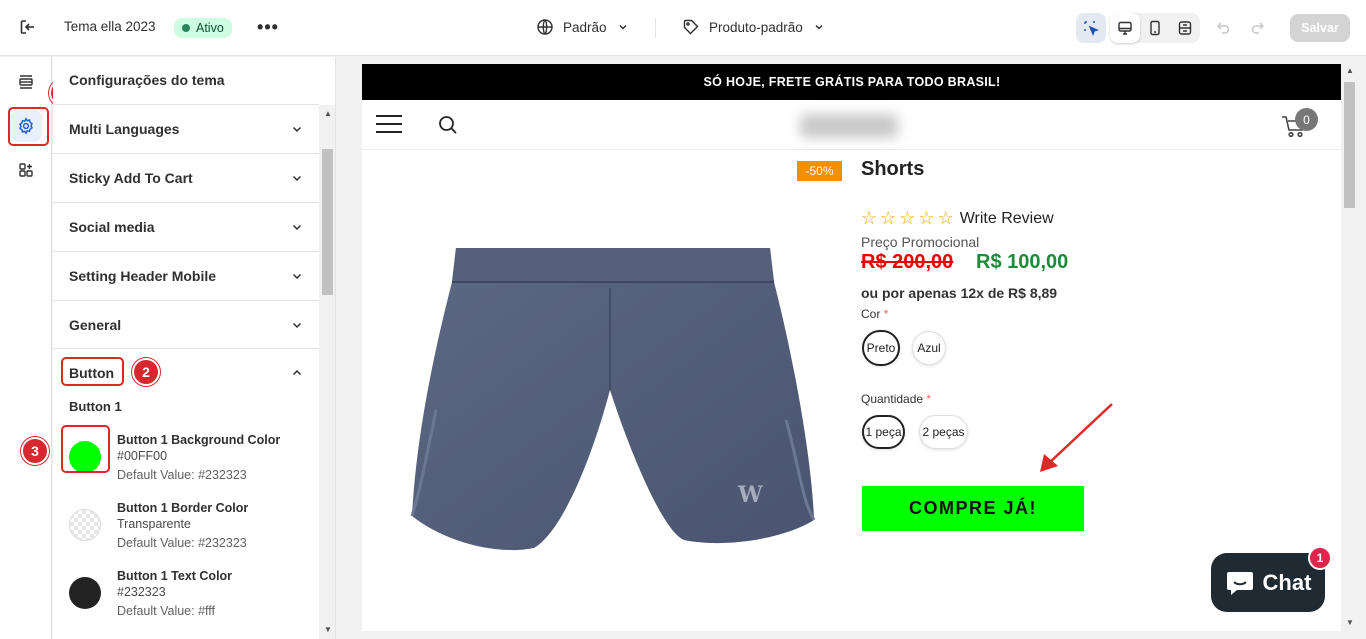 The image size is (1366, 639). Describe the element at coordinates (1320, 558) in the screenshot. I see `chat-notification-badge: 1` at that location.